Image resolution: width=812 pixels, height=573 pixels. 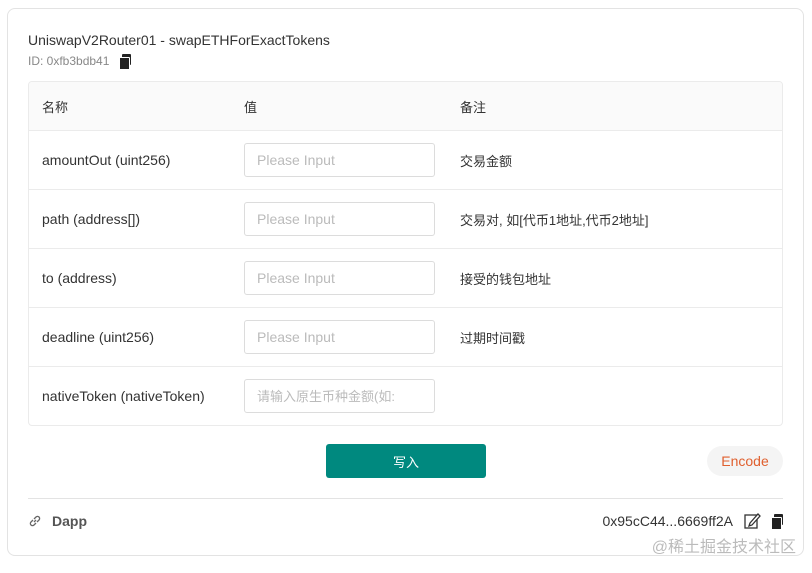 I want to click on divider, so click(x=405, y=498).